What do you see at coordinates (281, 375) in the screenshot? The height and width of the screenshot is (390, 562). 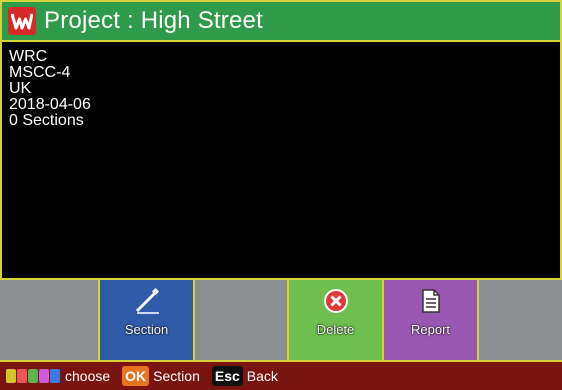 I see `status-bar: choose OK Section Esc Back` at bounding box center [281, 375].